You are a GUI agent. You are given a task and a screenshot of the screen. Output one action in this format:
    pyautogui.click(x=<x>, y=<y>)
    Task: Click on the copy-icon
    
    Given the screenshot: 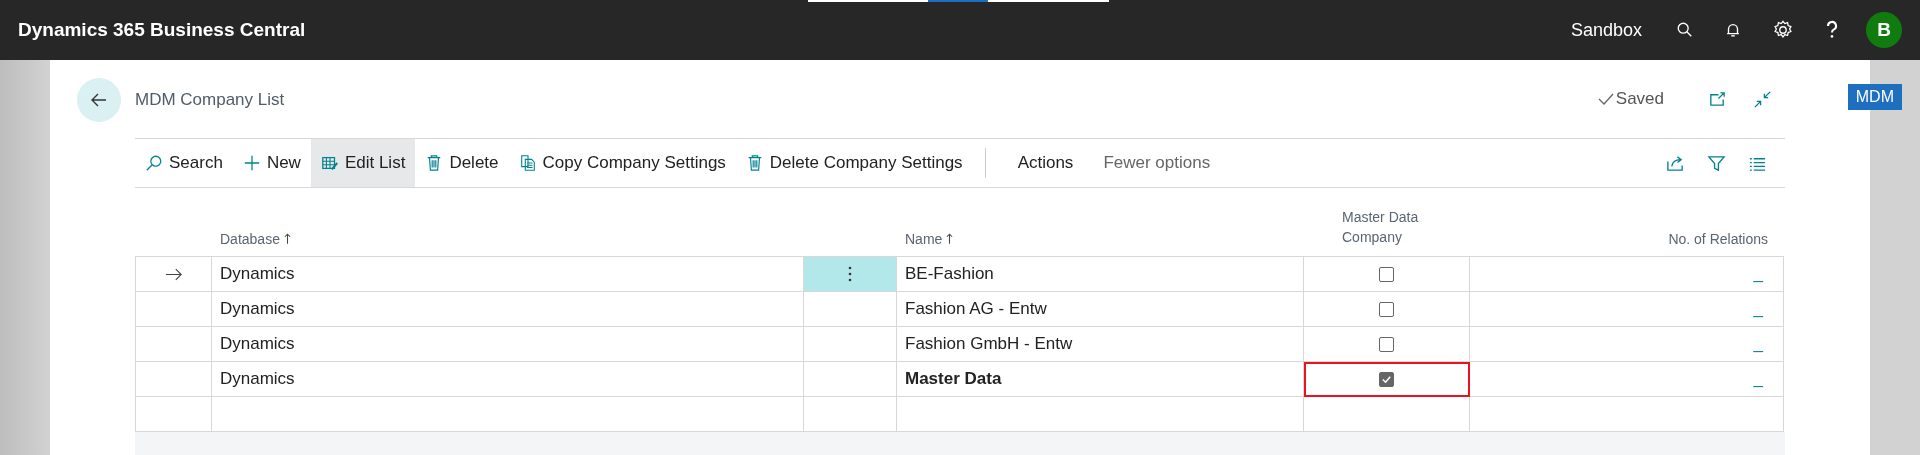 What is the action you would take?
    pyautogui.click(x=527, y=163)
    